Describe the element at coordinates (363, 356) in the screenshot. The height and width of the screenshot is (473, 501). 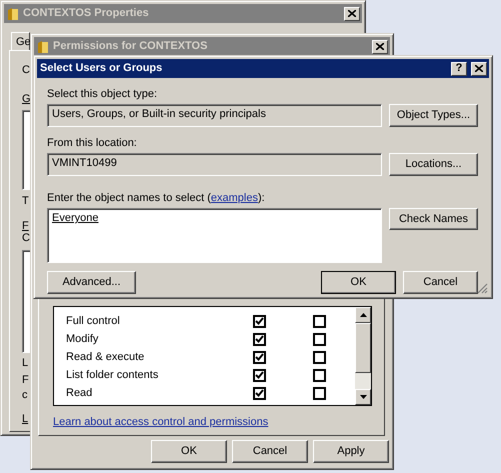
I see `scrollbar` at that location.